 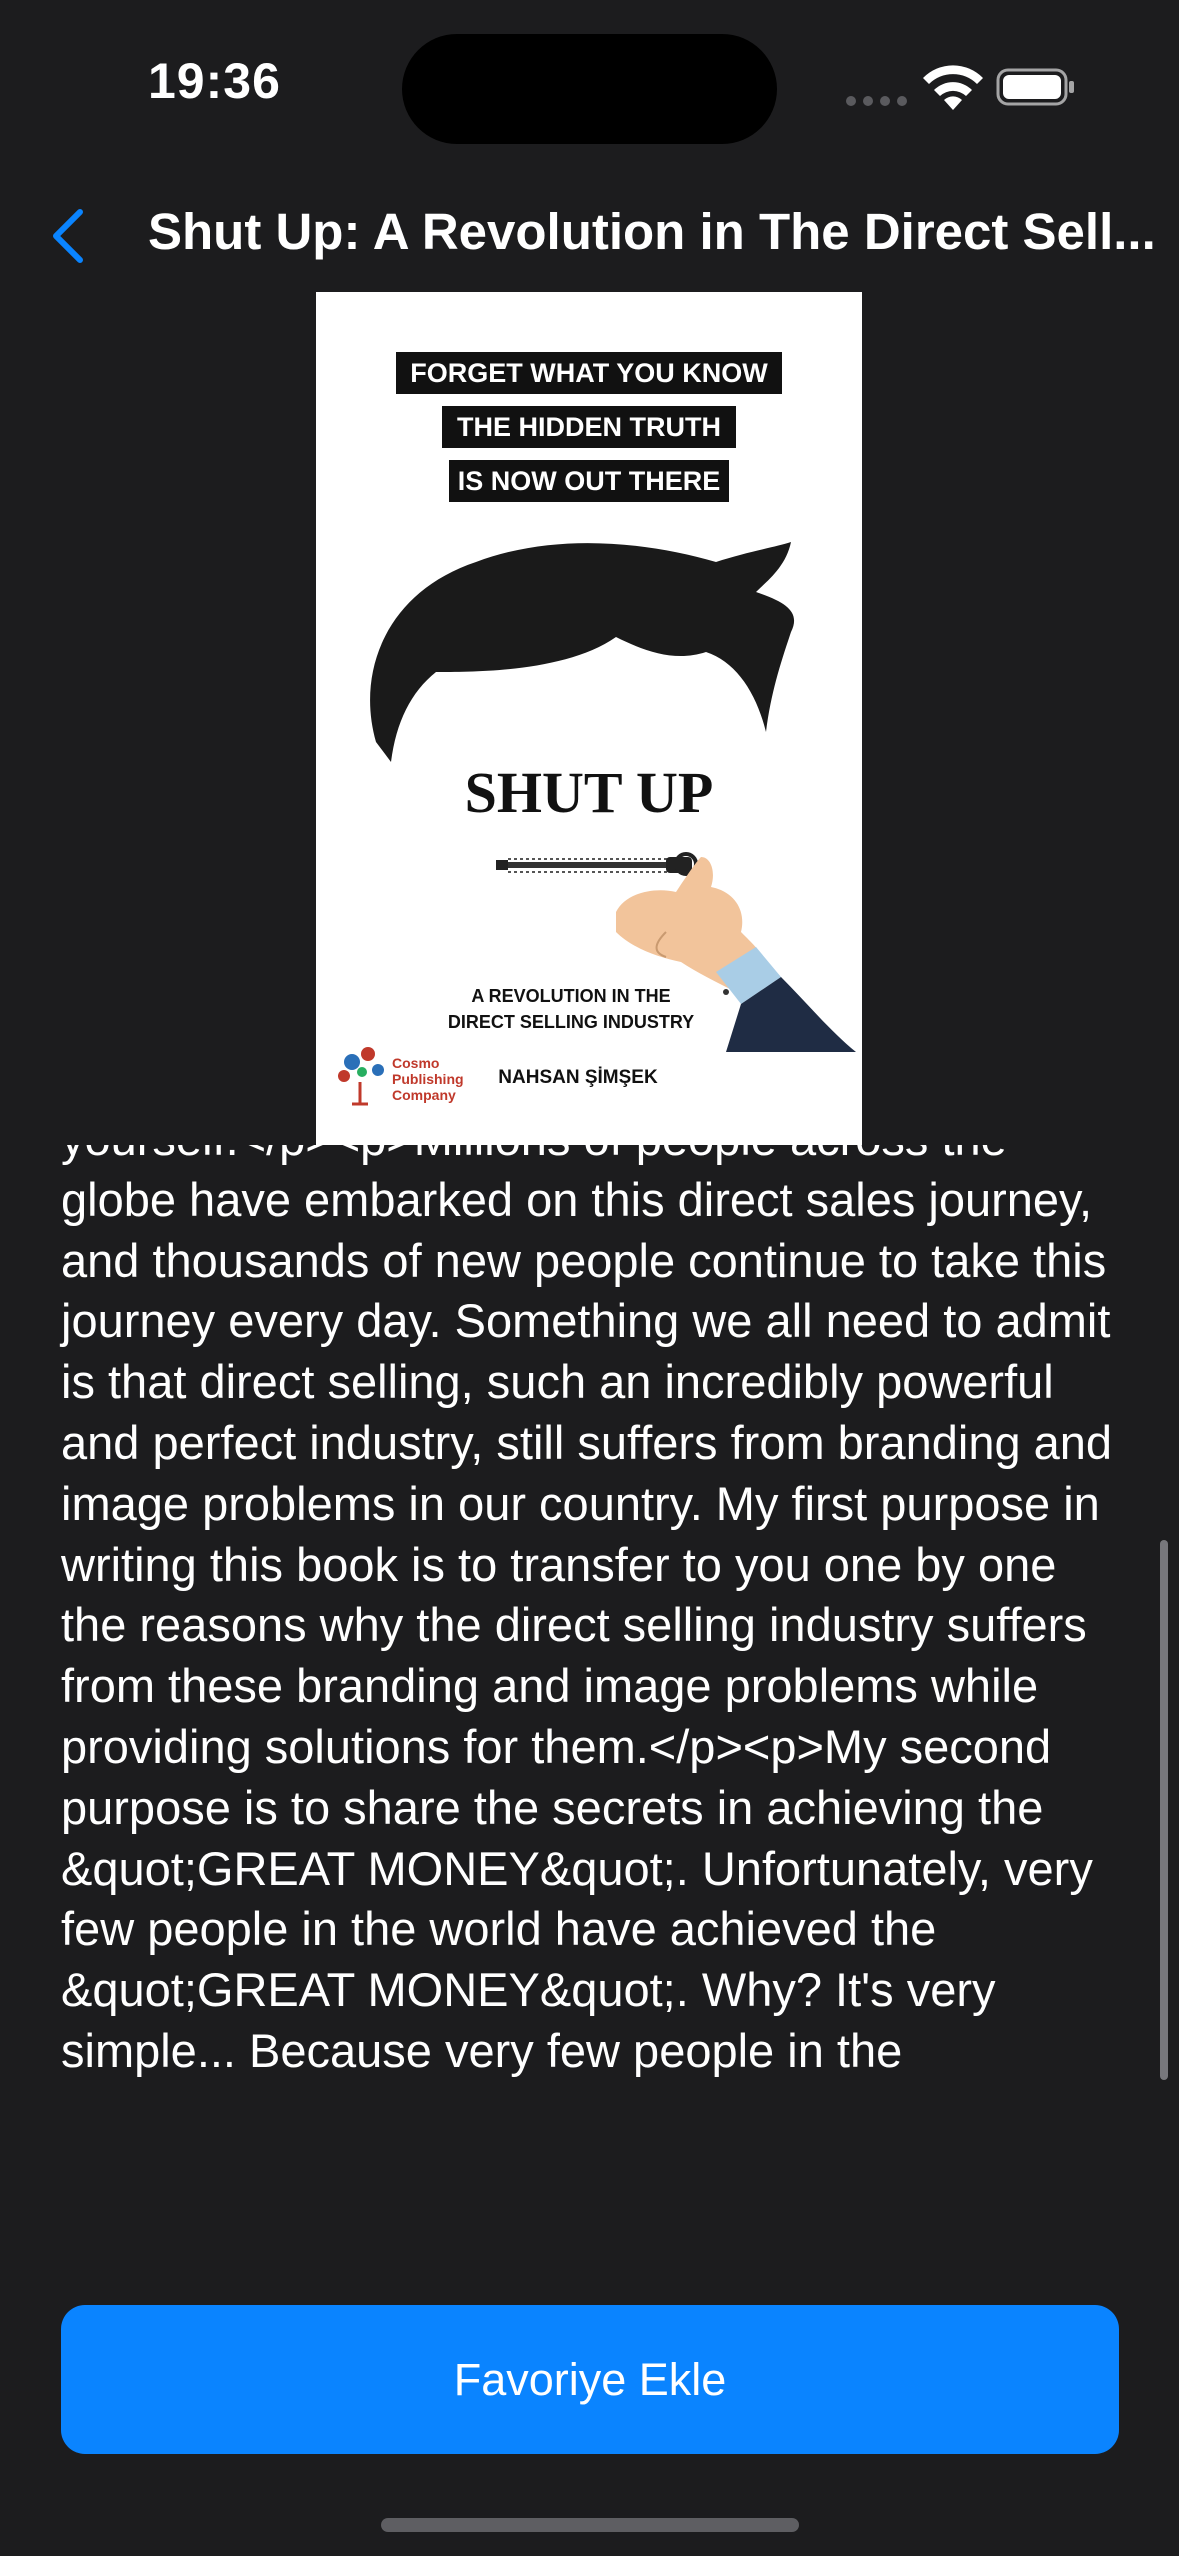 I want to click on cellular-signal-icon, so click(x=876, y=101).